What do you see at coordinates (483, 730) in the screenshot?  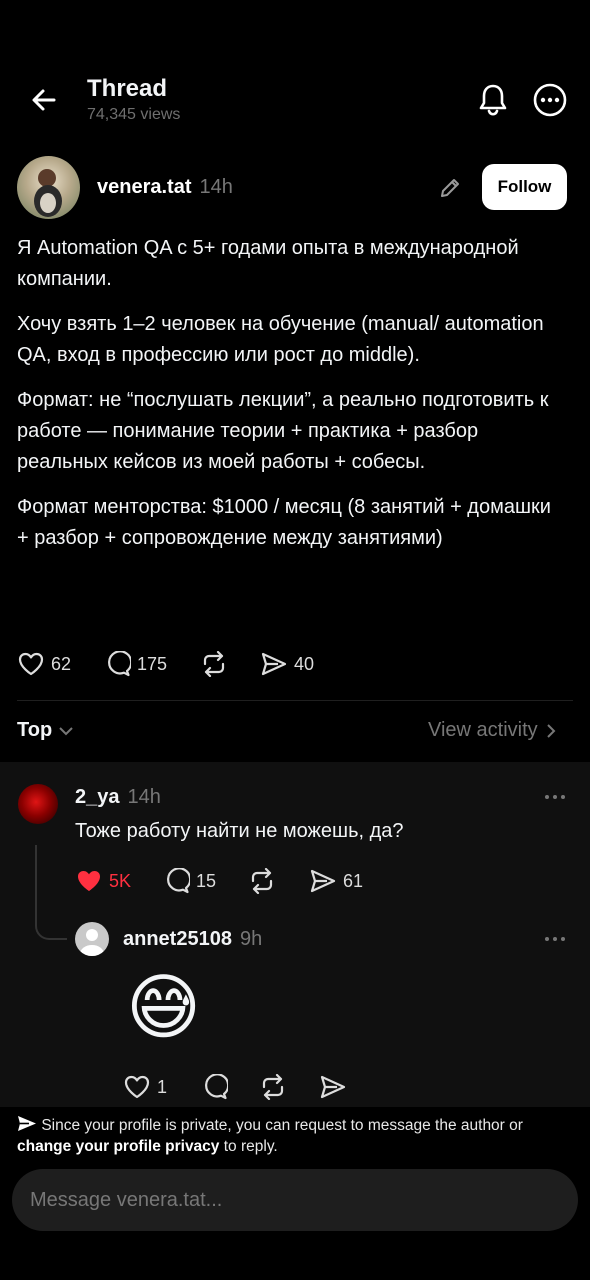 I see `view-activity-label: View activity` at bounding box center [483, 730].